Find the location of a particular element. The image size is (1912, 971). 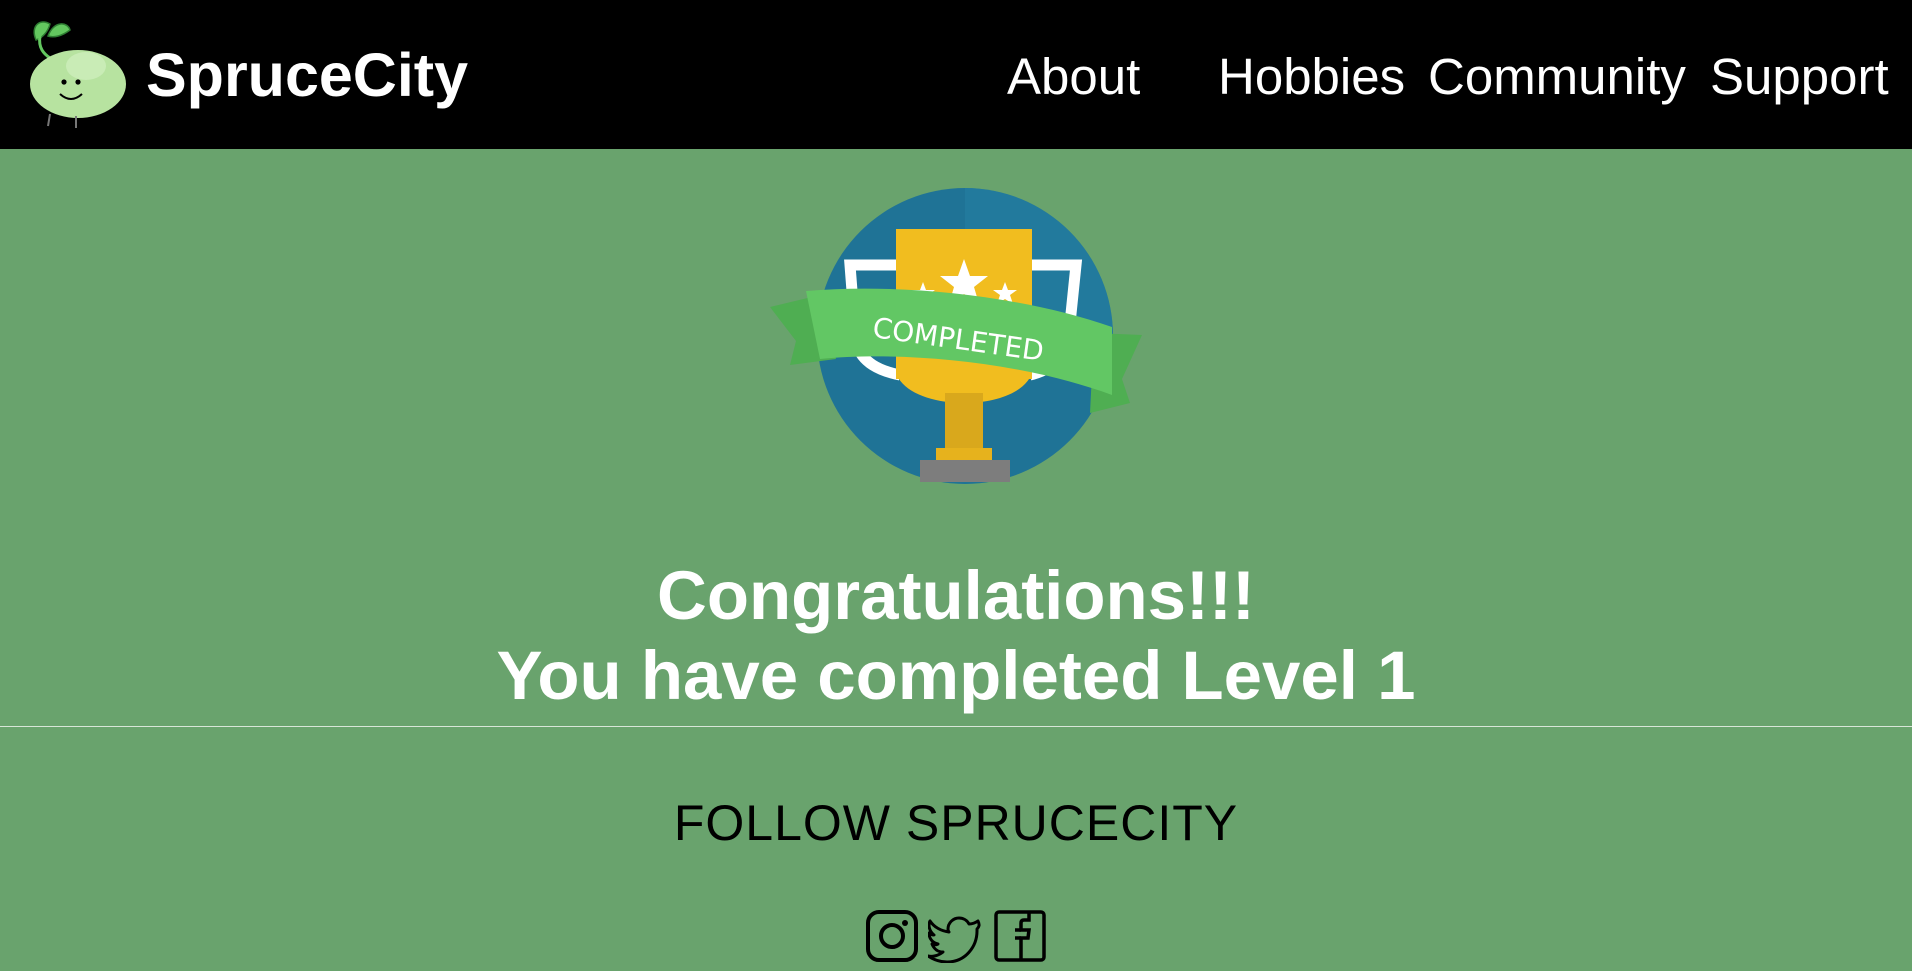

trophy-completed-badge-icon: COMPLETED is located at coordinates (956, 336).